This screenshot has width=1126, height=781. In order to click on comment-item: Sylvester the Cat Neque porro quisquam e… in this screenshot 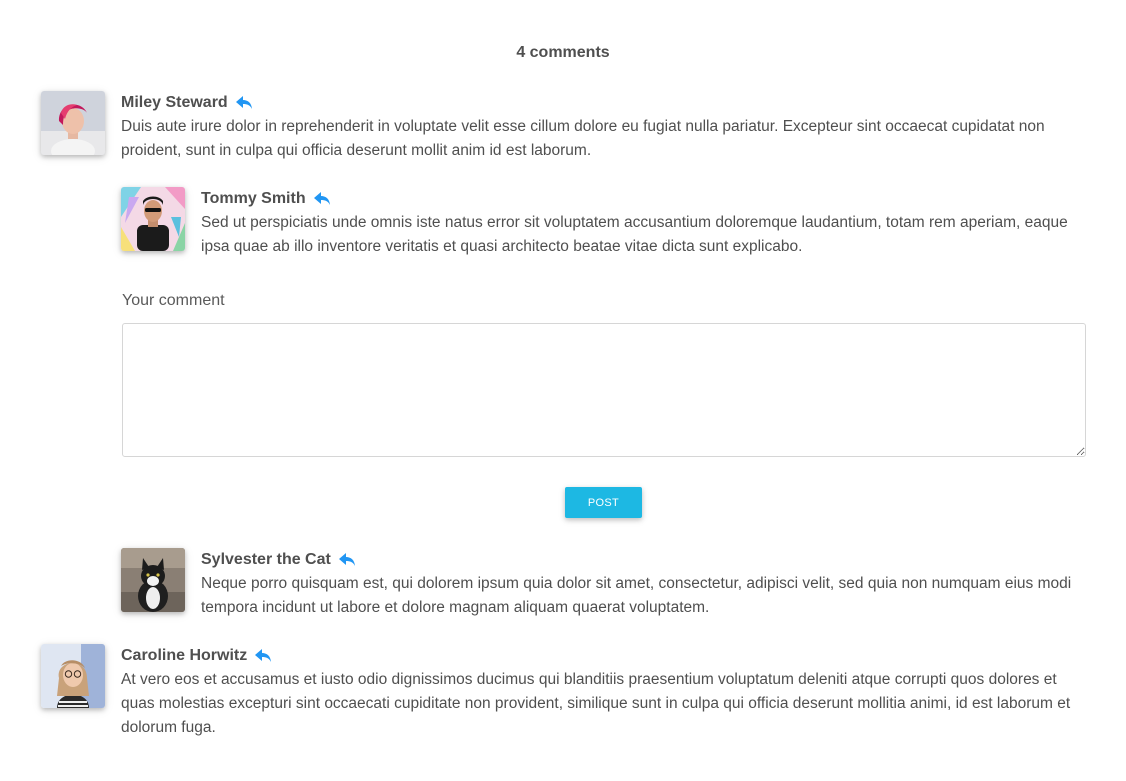, I will do `click(603, 584)`.